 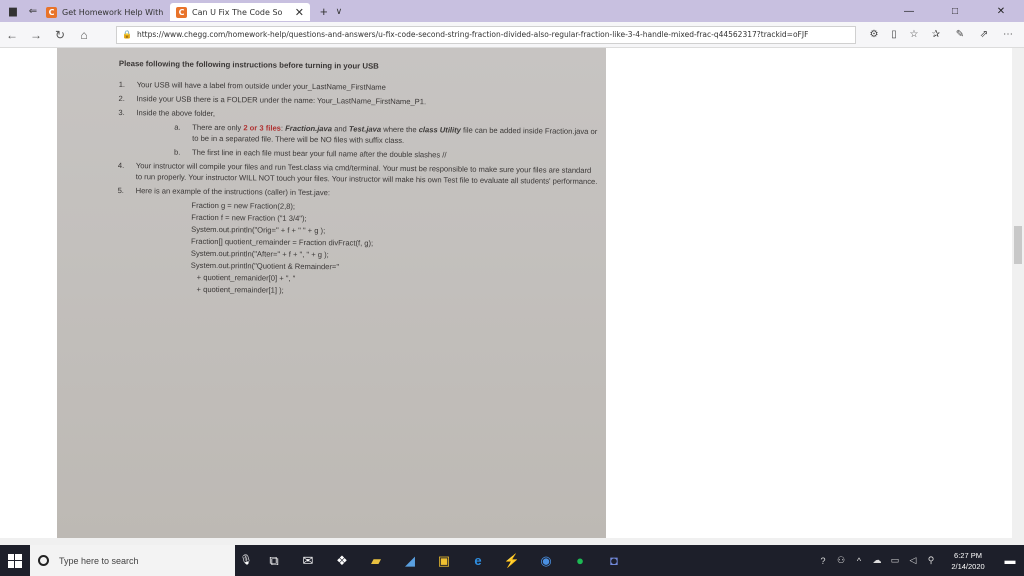 I want to click on maximize-button: □, so click(x=955, y=11).